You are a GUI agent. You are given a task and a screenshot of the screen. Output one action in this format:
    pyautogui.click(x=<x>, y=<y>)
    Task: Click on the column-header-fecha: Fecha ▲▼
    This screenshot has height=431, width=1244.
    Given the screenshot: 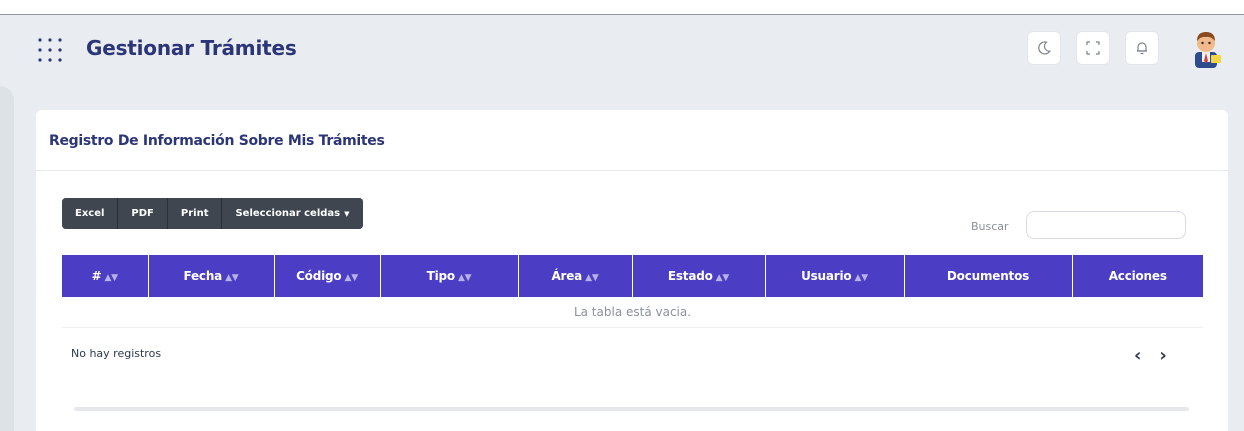 What is the action you would take?
    pyautogui.click(x=211, y=276)
    